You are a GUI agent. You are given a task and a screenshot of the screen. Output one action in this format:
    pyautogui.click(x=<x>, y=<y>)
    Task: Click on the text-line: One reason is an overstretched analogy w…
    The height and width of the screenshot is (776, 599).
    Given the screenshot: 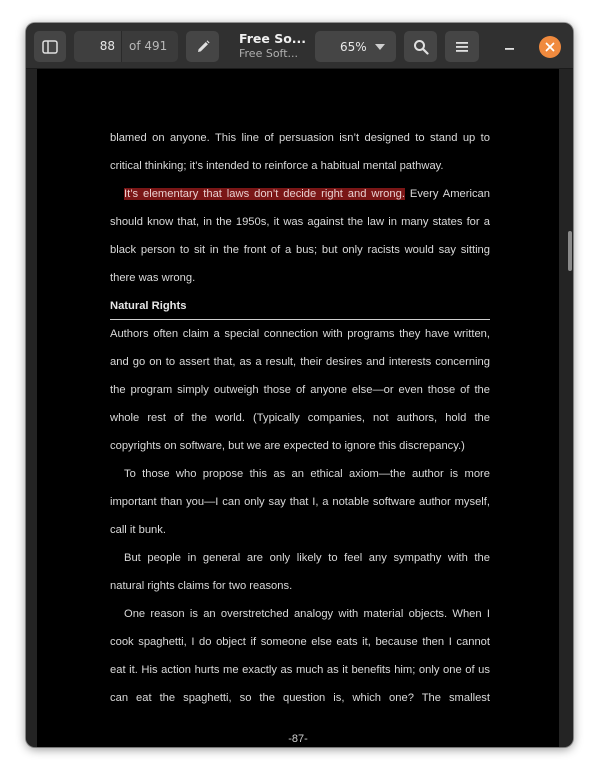 What is the action you would take?
    pyautogui.click(x=307, y=614)
    